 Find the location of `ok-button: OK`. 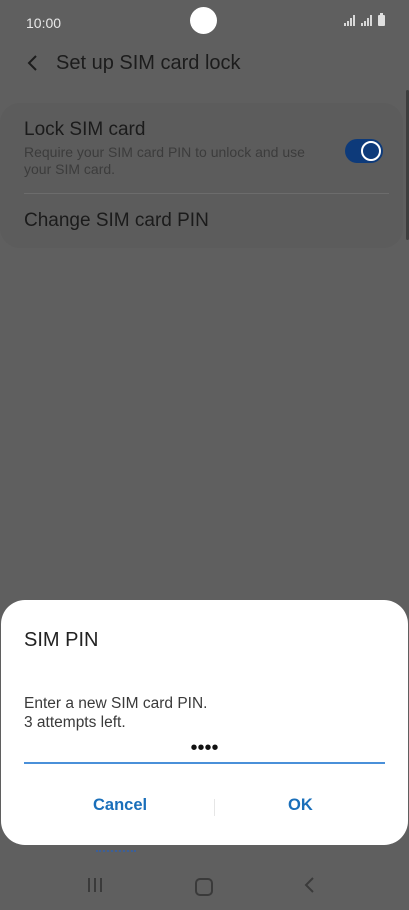

ok-button: OK is located at coordinates (300, 805).